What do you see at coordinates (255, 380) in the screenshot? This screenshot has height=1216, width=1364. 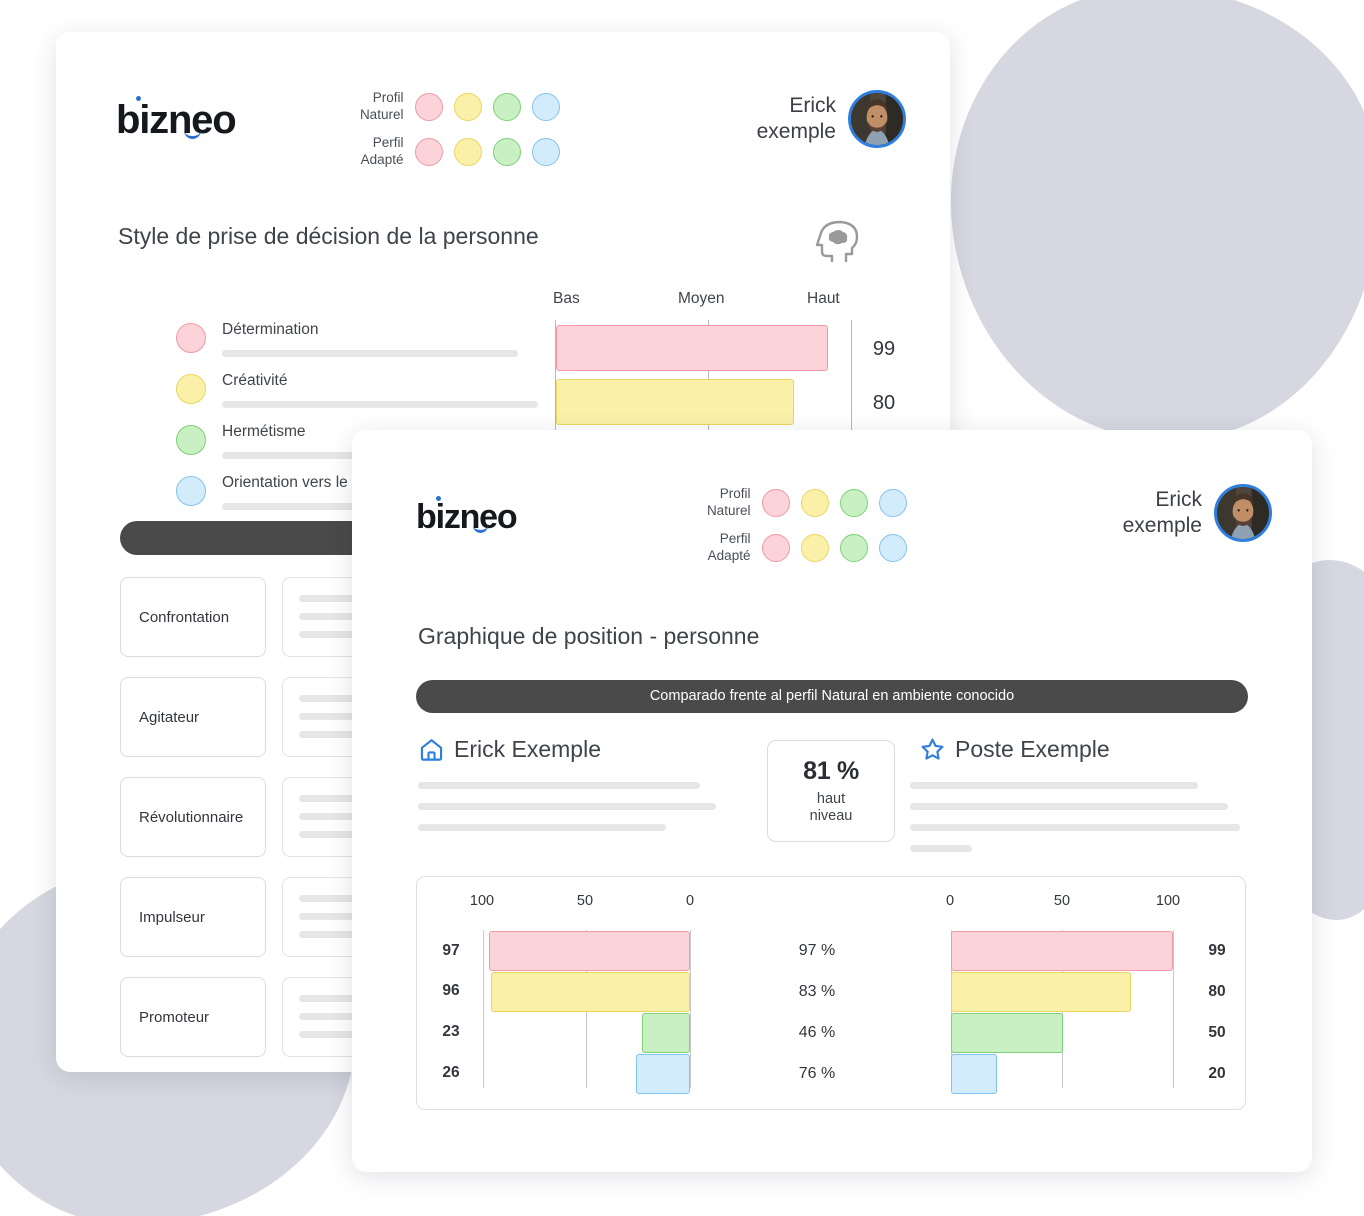 I see `legend-label: Créativité` at bounding box center [255, 380].